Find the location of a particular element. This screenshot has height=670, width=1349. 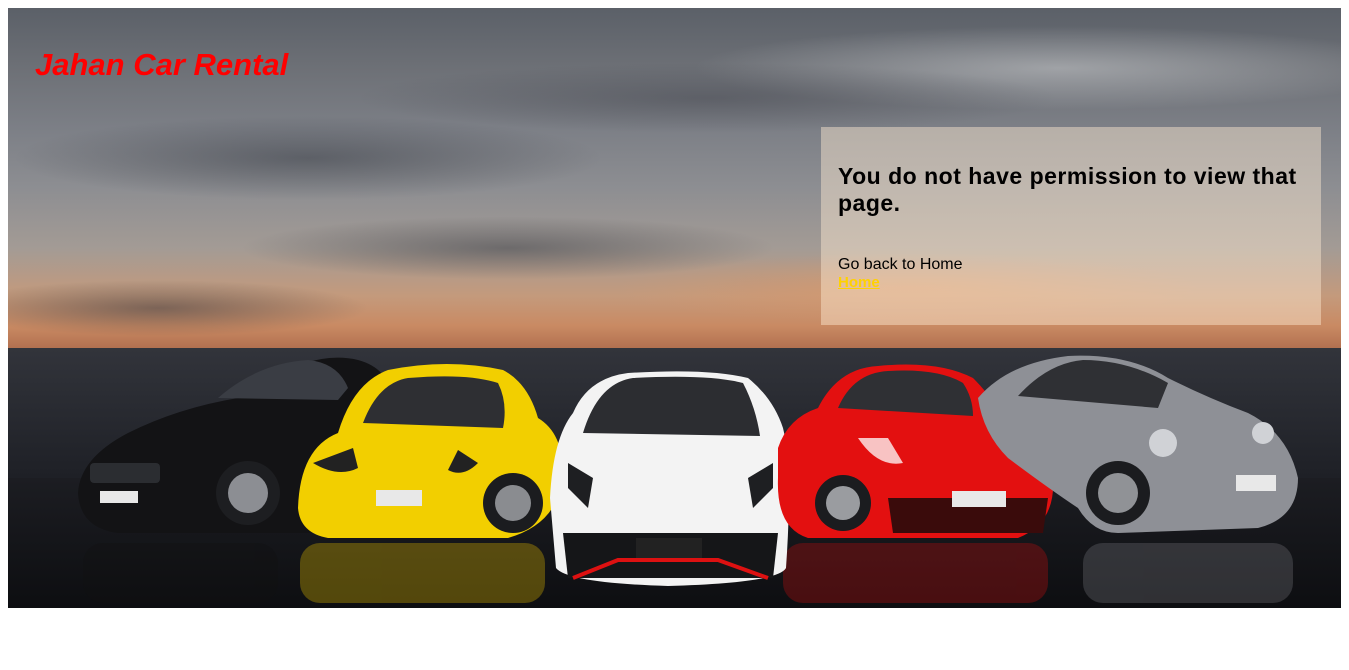

yellow-car-reflection is located at coordinates (422, 573).